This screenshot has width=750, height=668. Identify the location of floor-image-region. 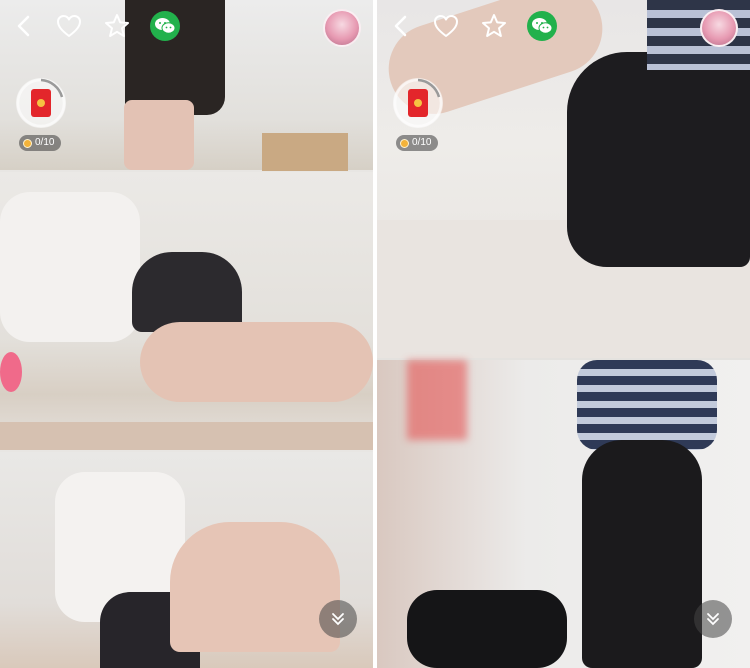
(186, 436).